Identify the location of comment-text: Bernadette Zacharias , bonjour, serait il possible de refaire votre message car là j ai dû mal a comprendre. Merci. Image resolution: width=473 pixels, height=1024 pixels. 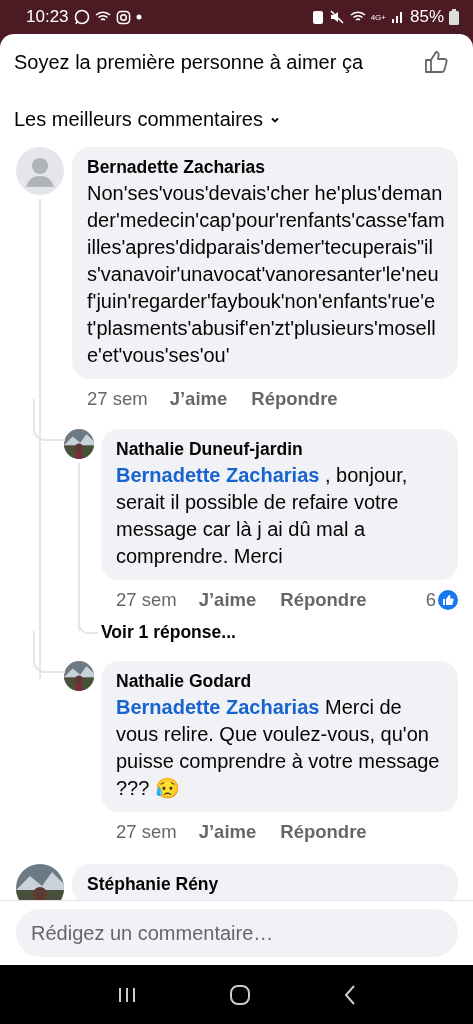
(262, 516).